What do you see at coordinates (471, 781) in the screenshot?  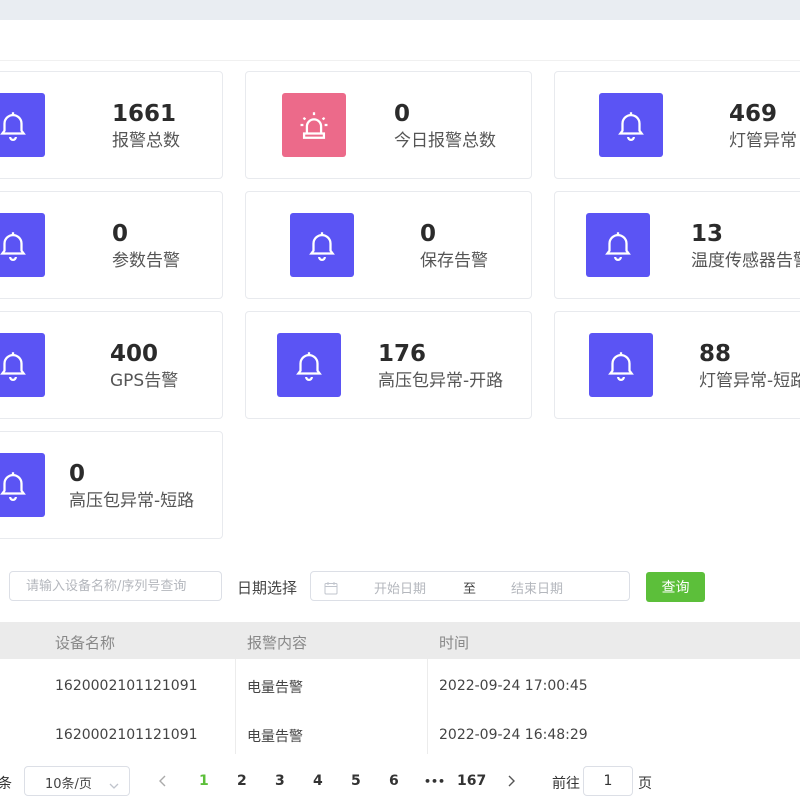 I see `page-number-last: 167` at bounding box center [471, 781].